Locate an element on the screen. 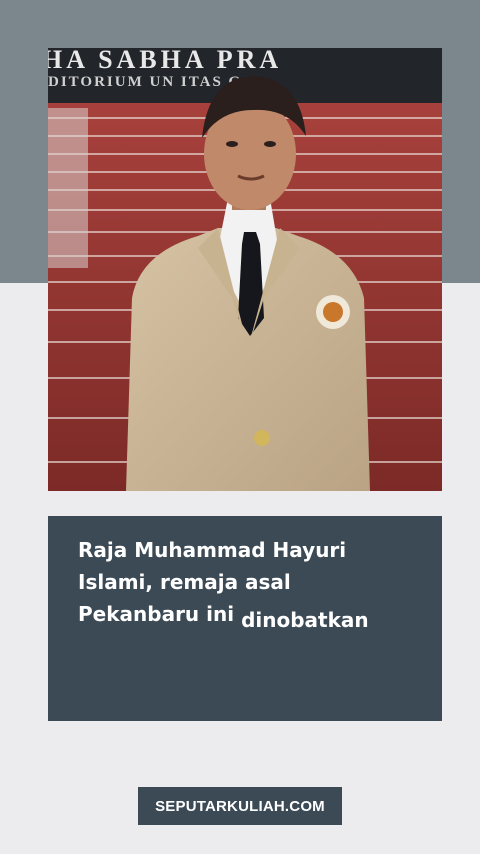  caption-line-3b: dinobatkan is located at coordinates (305, 620).